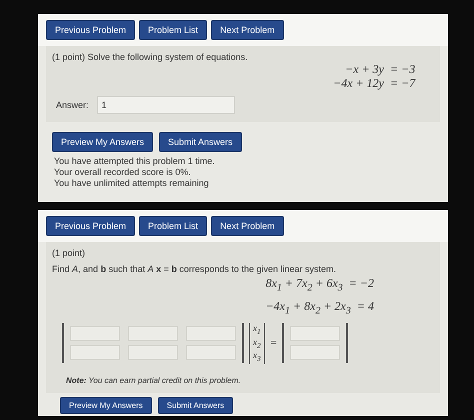  I want to click on problem-statement: Find A, and b such that A x = b corresponds to the given linear system., so click(194, 269).